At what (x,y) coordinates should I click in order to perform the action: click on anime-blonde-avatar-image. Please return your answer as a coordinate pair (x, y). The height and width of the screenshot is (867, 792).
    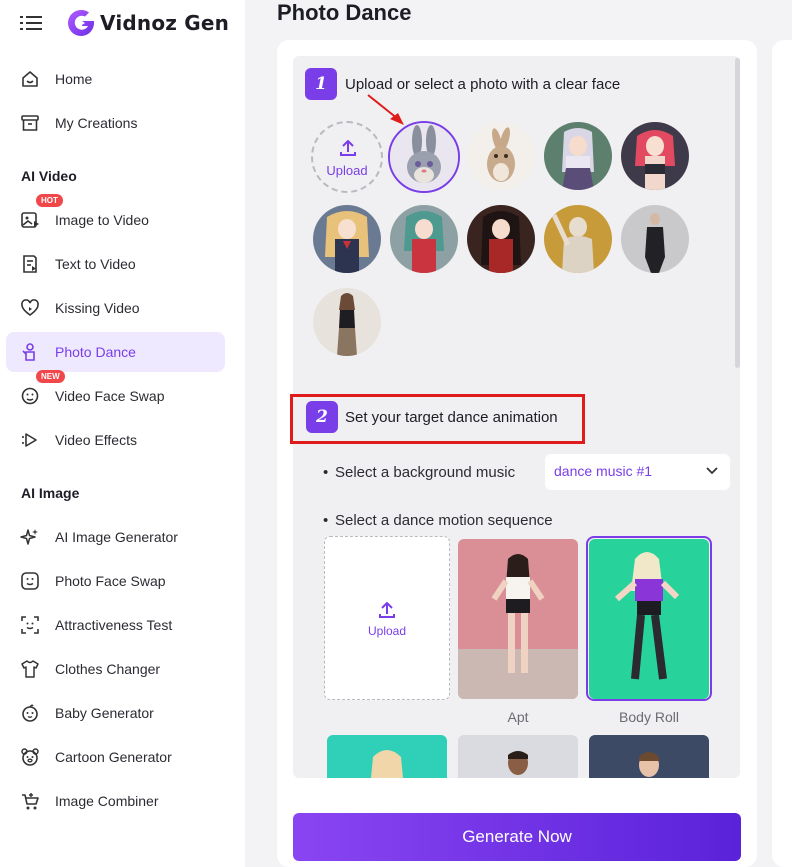
    Looking at the image, I should click on (347, 239).